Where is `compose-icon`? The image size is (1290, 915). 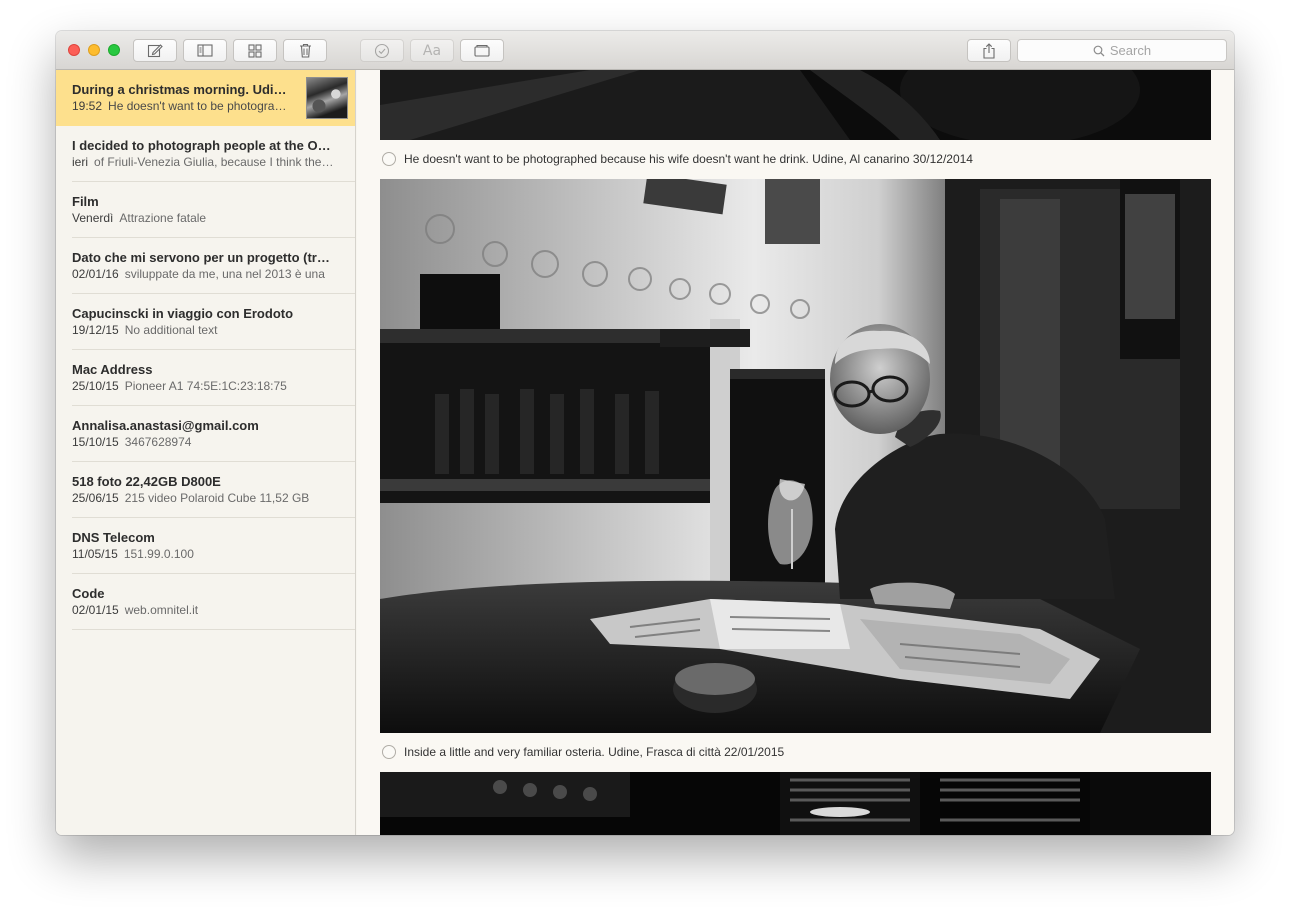
compose-icon is located at coordinates (155, 51).